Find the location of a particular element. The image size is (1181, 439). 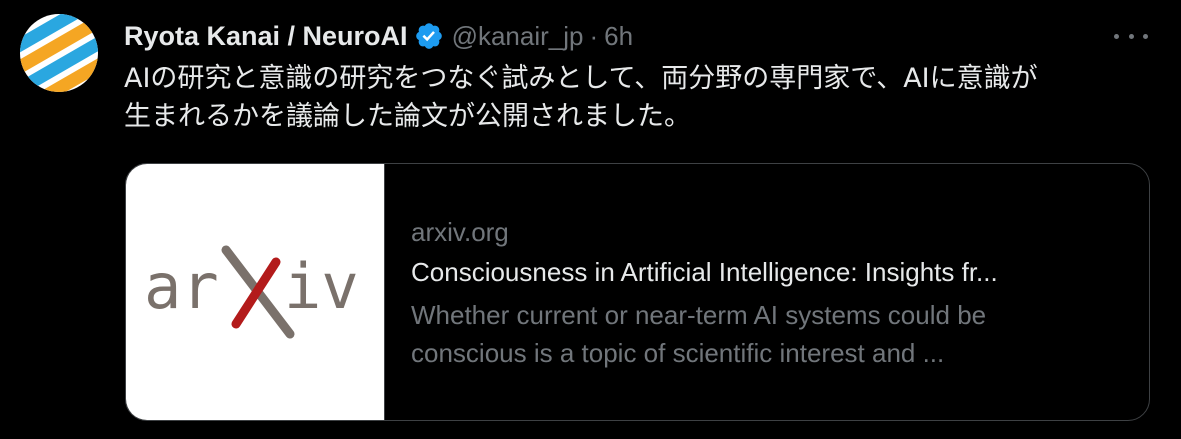

arxiv-logo-text-ar: ar is located at coordinates (181, 286).